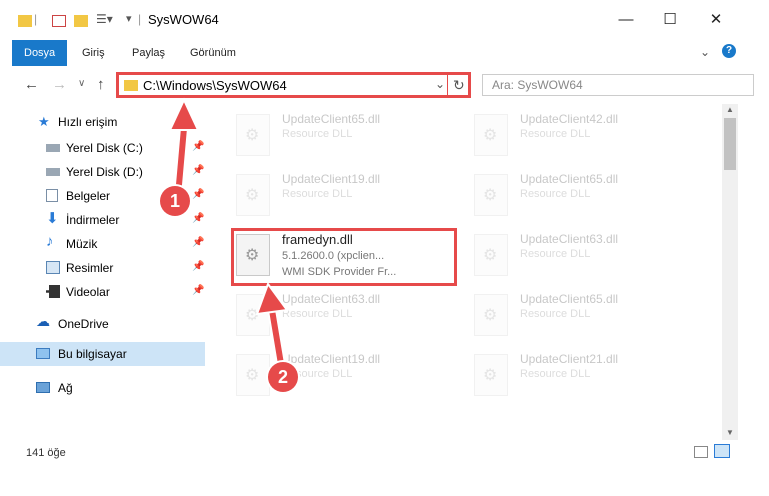 This screenshot has width=769, height=496. Describe the element at coordinates (722, 451) in the screenshot. I see `tiles-view-icon` at that location.